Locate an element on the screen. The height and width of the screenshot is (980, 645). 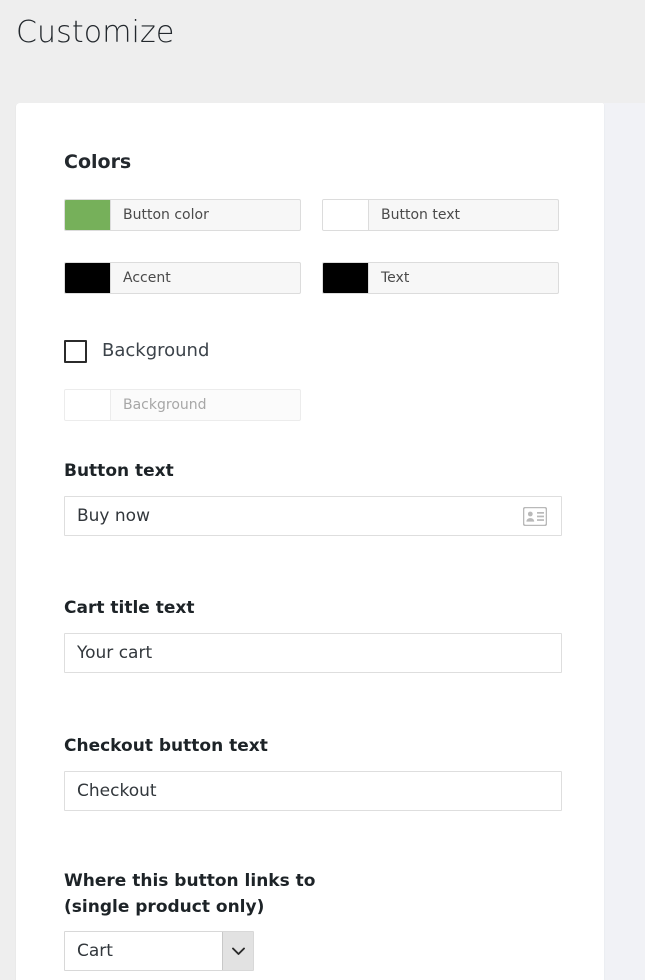
page-title: Customize is located at coordinates (95, 32).